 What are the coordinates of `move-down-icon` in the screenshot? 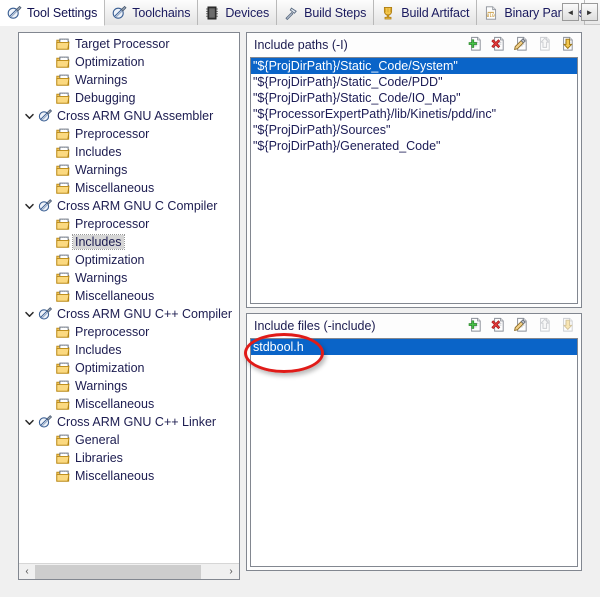 It's located at (568, 44).